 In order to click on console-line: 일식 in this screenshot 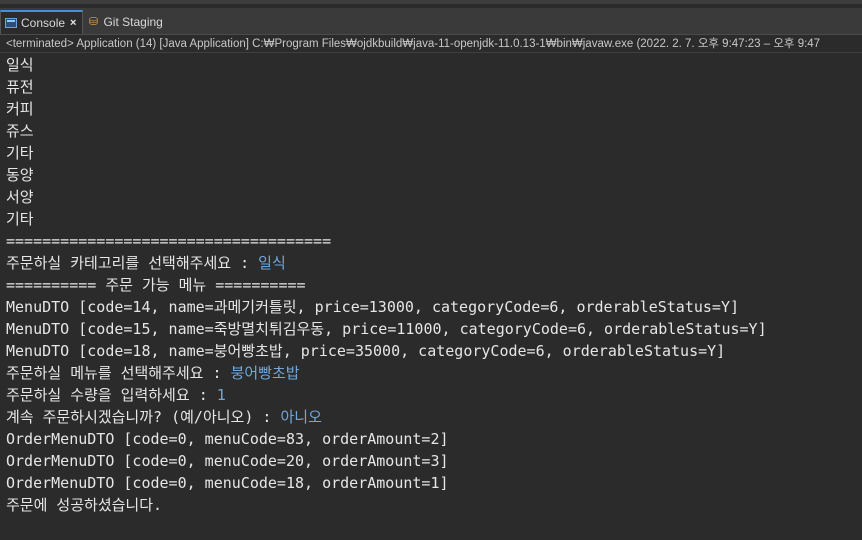, I will do `click(434, 65)`.